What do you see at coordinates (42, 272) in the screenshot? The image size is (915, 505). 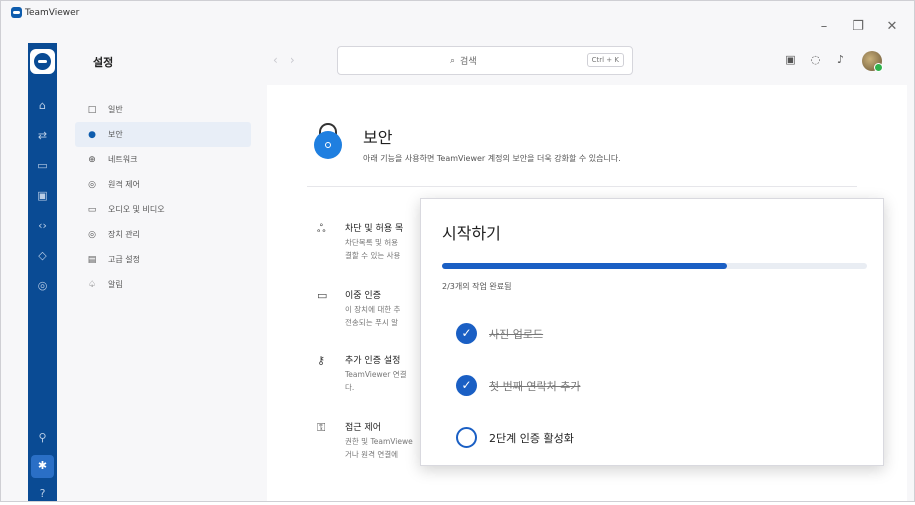 I see `left-rail: ⌂ ⇄ ▭ ▣ ‹› ◇ ◎ ⚲ ✱ ?` at bounding box center [42, 272].